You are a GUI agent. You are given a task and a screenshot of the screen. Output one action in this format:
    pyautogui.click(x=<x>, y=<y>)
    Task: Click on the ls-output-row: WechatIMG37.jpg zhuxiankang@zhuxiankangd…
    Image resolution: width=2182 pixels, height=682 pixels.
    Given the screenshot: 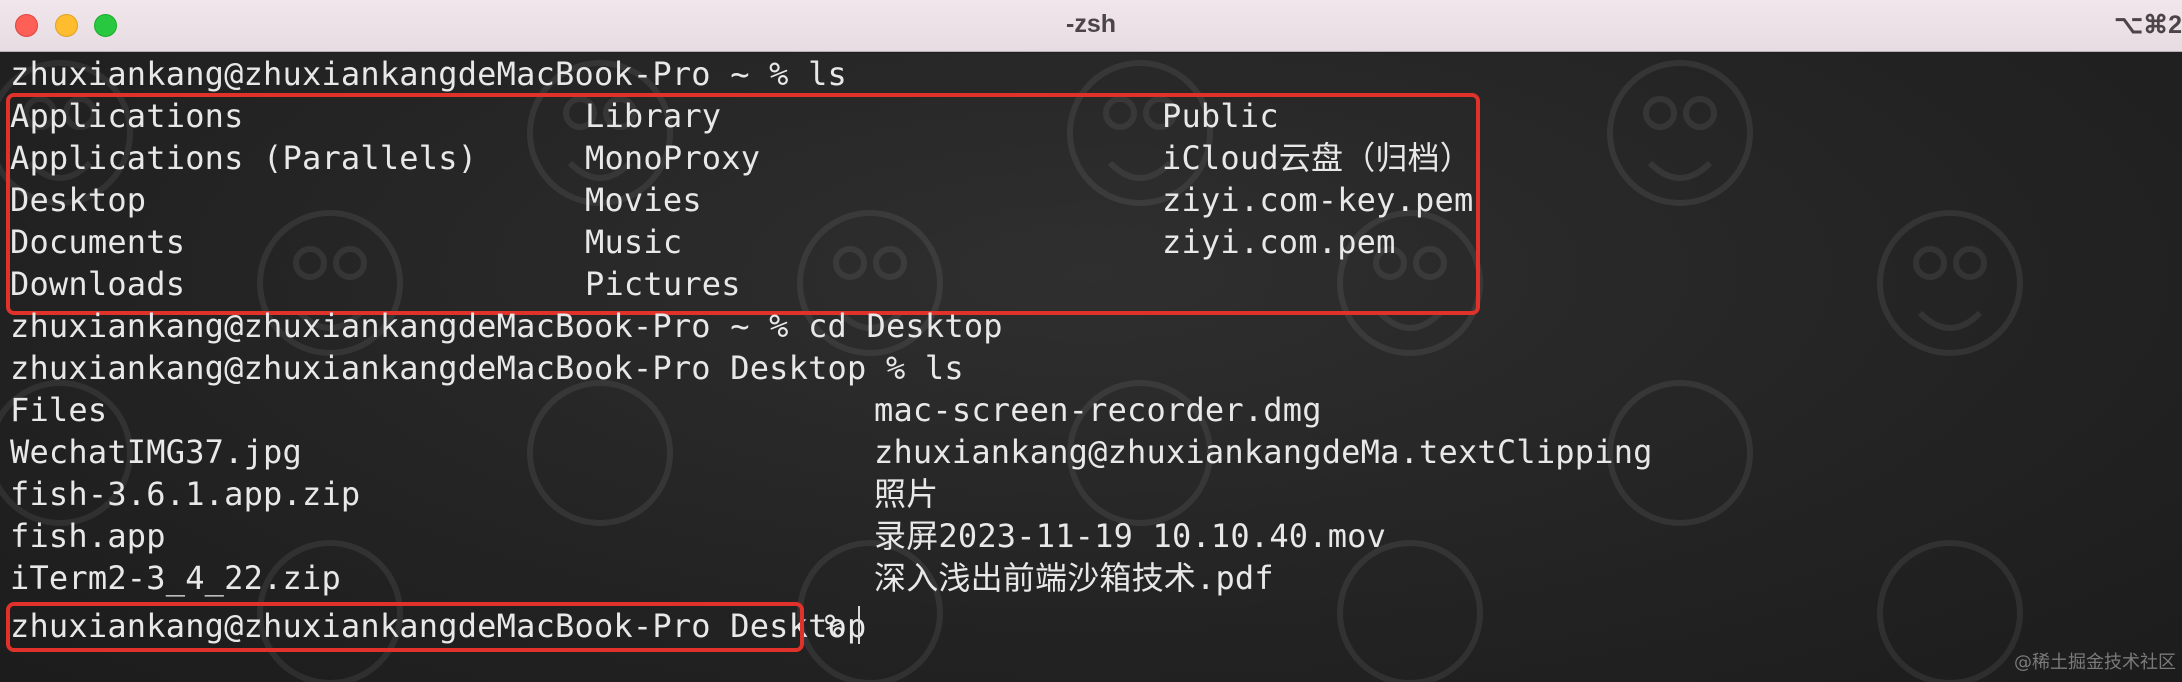 What is the action you would take?
    pyautogui.click(x=831, y=452)
    